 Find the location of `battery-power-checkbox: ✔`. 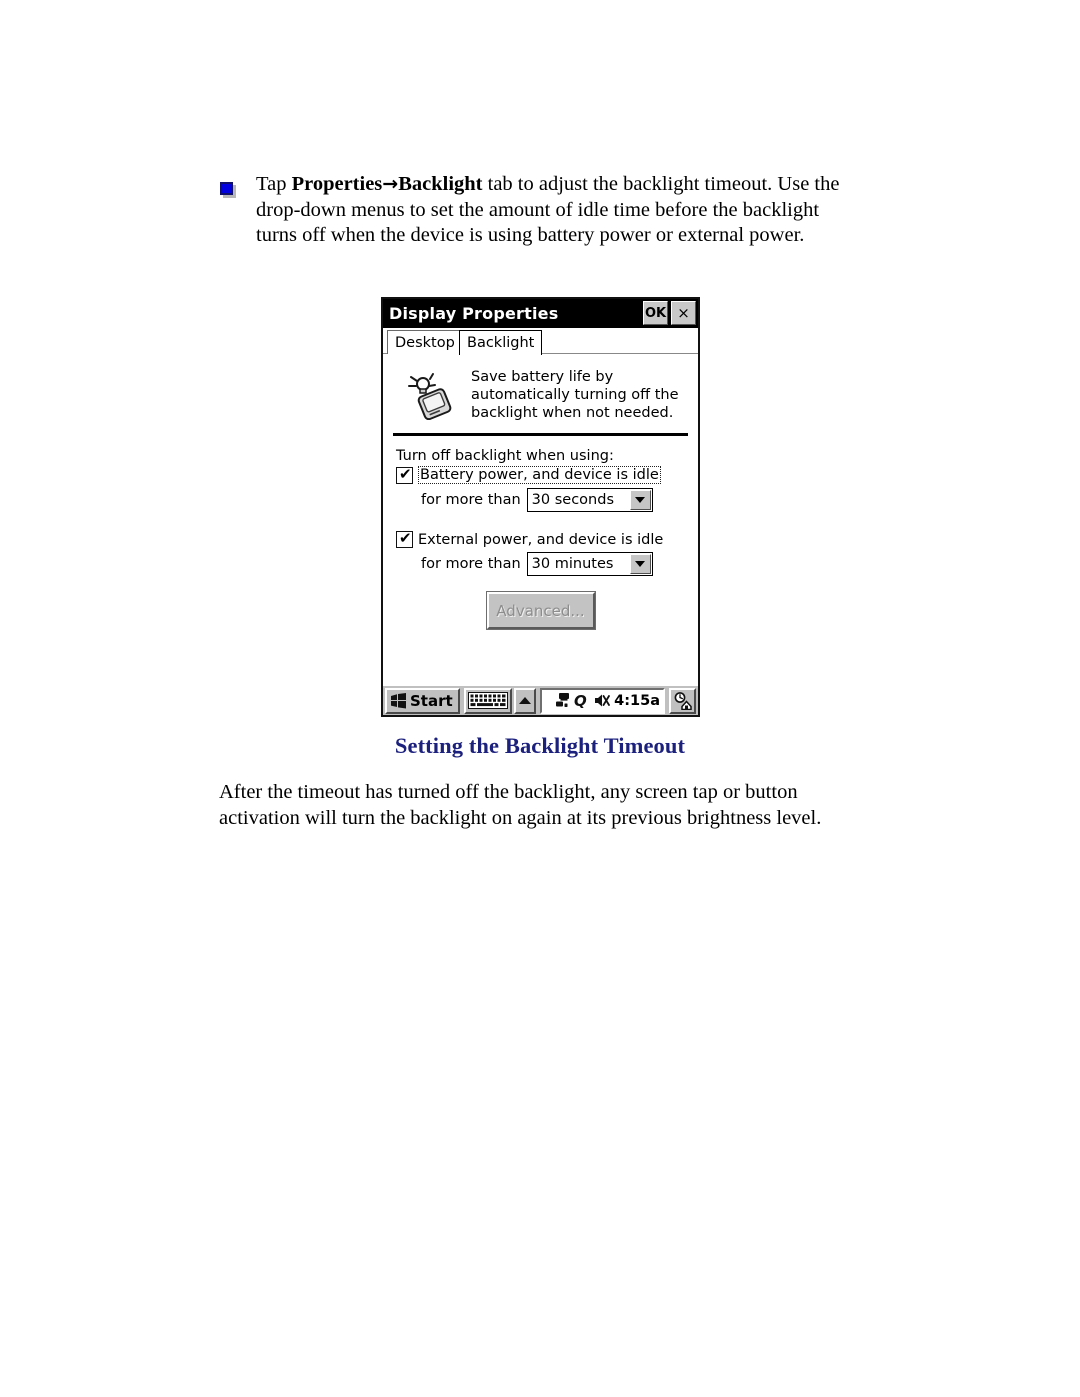

battery-power-checkbox: ✔ is located at coordinates (404, 474).